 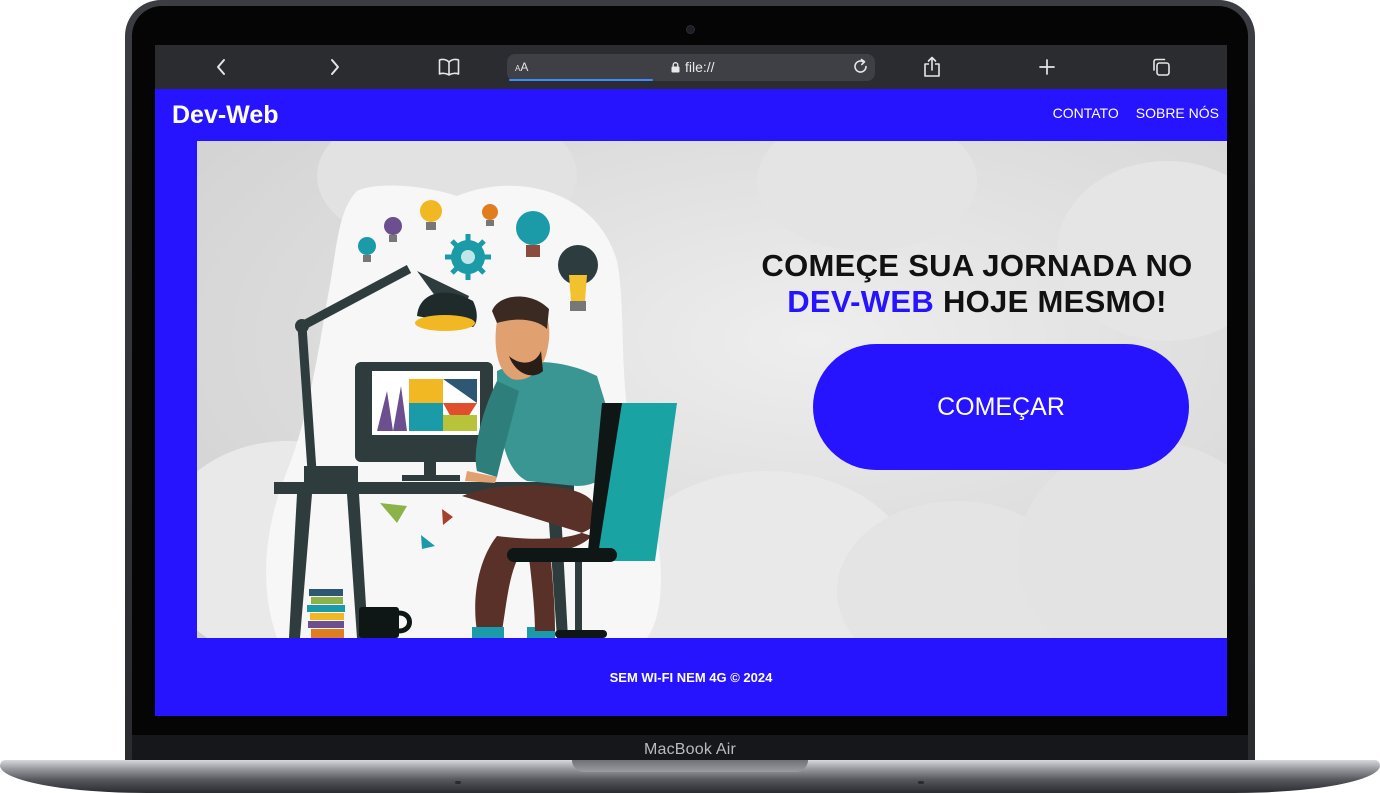 I want to click on url-display: file://, so click(x=693, y=67).